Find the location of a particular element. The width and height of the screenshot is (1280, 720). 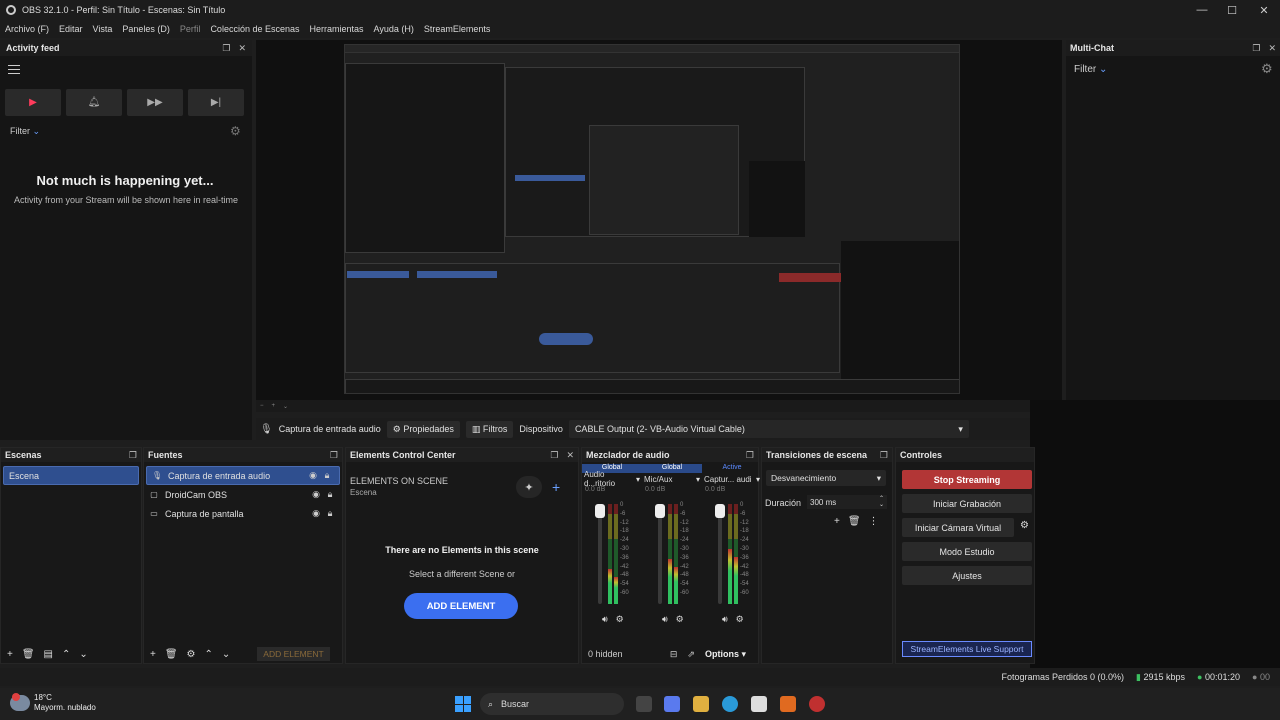

options-dropdown: Options ▾ is located at coordinates (731, 654).